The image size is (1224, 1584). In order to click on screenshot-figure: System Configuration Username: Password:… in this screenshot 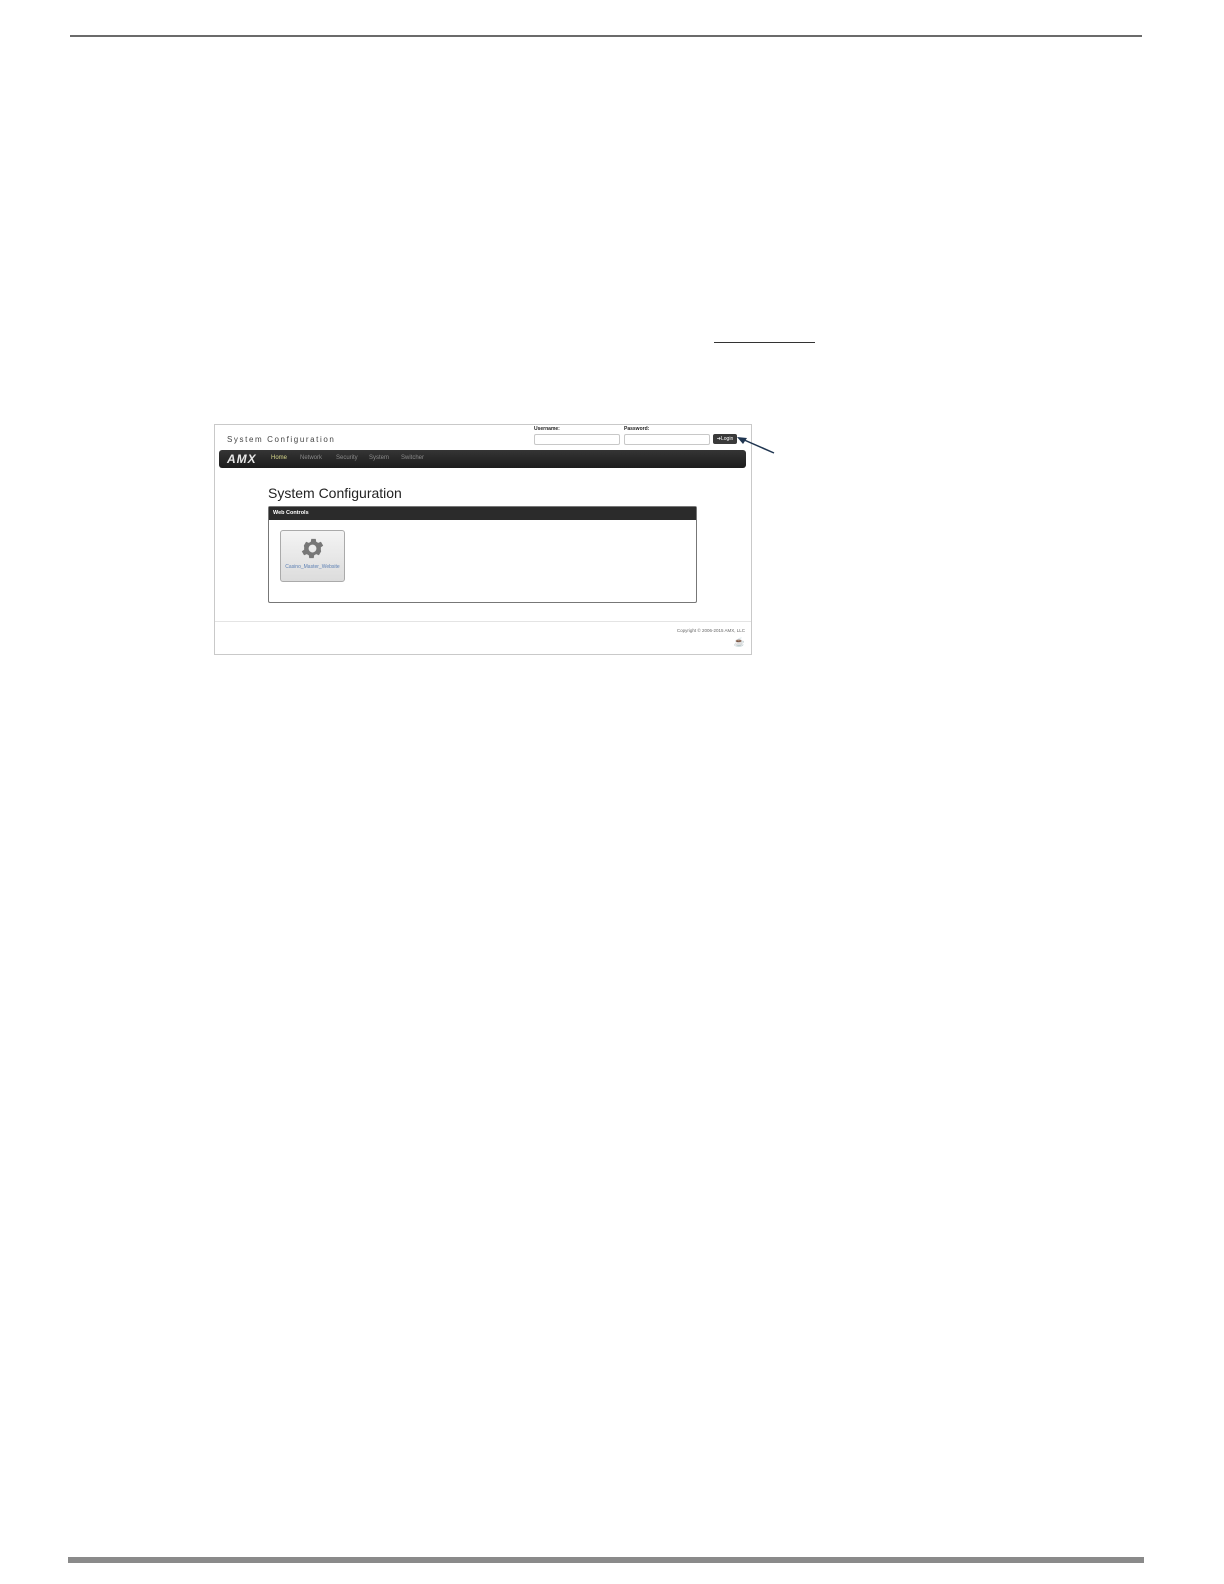, I will do `click(483, 539)`.